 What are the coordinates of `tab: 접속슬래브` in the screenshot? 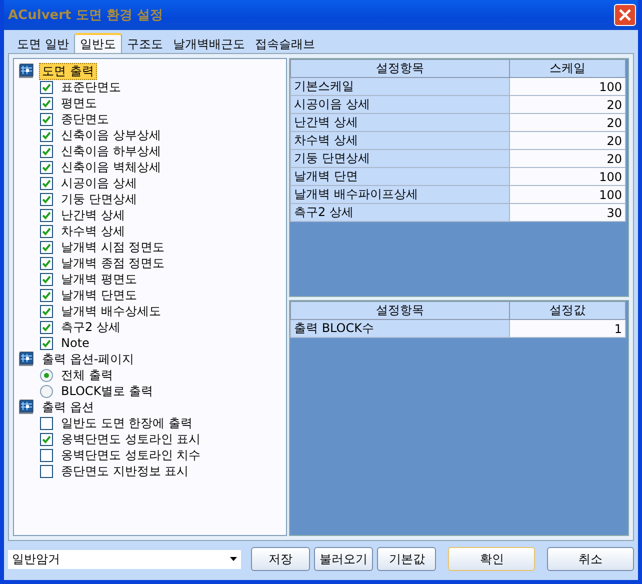 It's located at (285, 44).